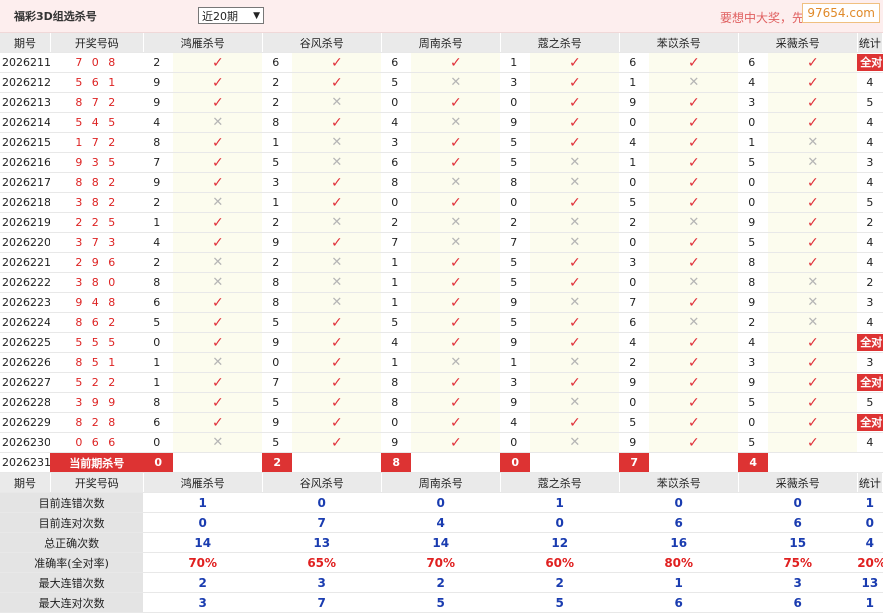  I want to click on draw-cell: 1 7 2, so click(97, 142).